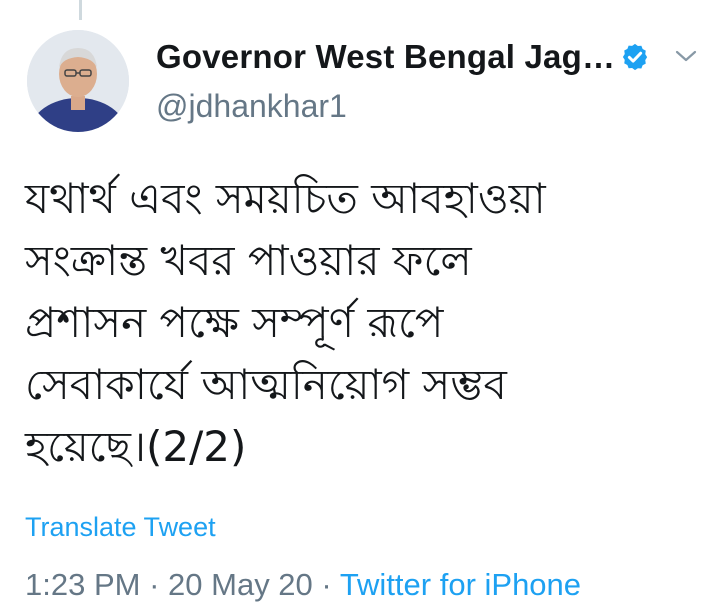 This screenshot has width=719, height=610. Describe the element at coordinates (460, 584) in the screenshot. I see `tweet-source-link: Twitter for iPhone` at that location.